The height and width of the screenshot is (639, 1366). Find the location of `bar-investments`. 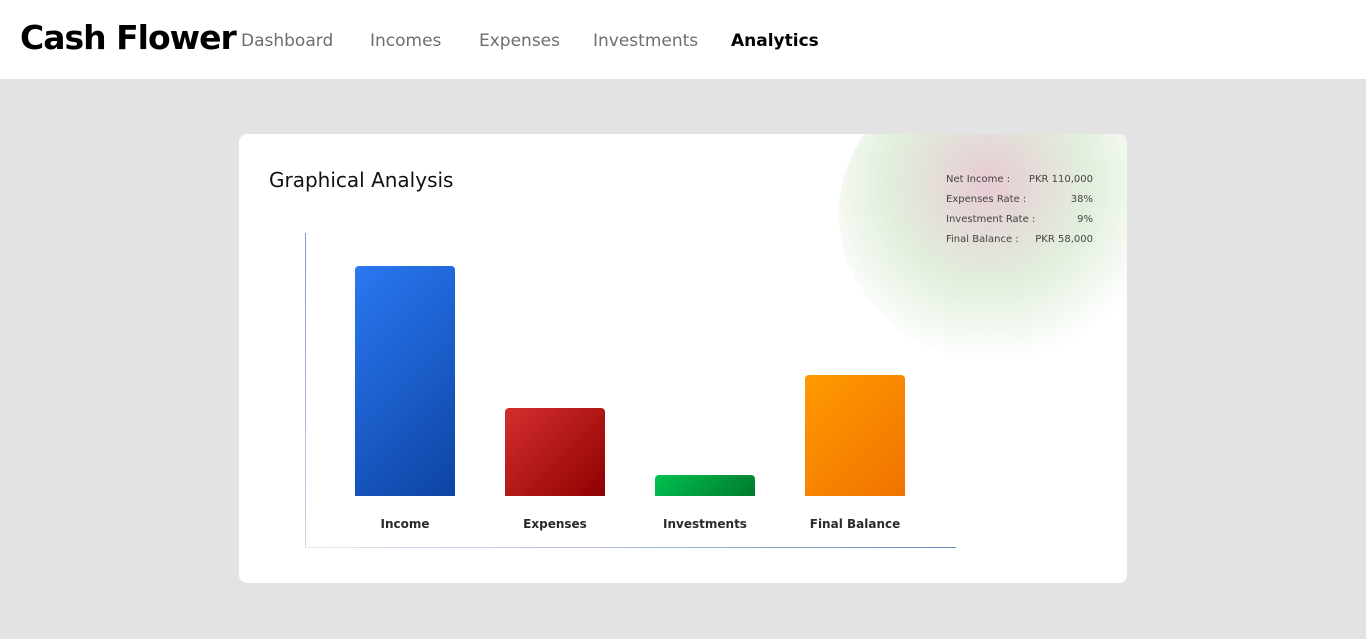

bar-investments is located at coordinates (705, 485).